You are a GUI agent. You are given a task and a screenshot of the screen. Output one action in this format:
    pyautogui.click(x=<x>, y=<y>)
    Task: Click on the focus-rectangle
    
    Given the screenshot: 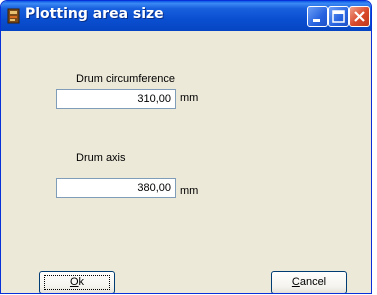 What is the action you would take?
    pyautogui.click(x=77, y=282)
    